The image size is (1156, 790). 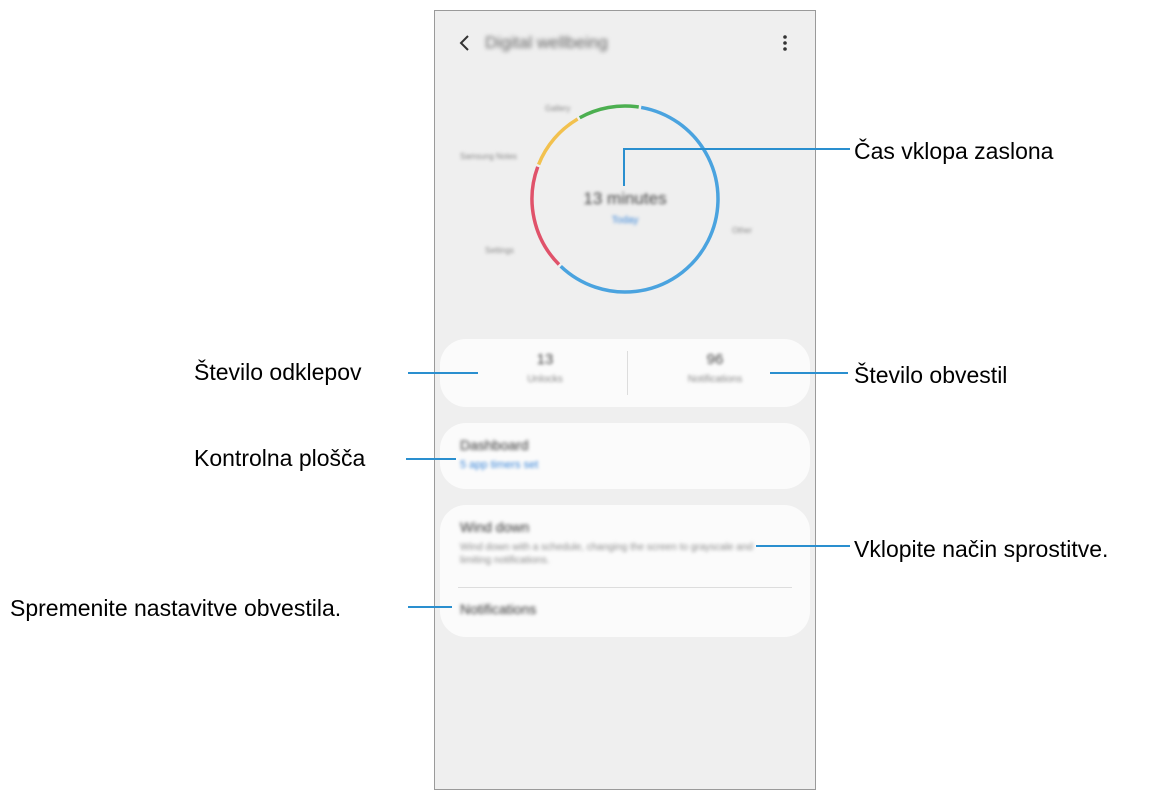 I want to click on donut-slice-gallery, so click(x=609, y=112).